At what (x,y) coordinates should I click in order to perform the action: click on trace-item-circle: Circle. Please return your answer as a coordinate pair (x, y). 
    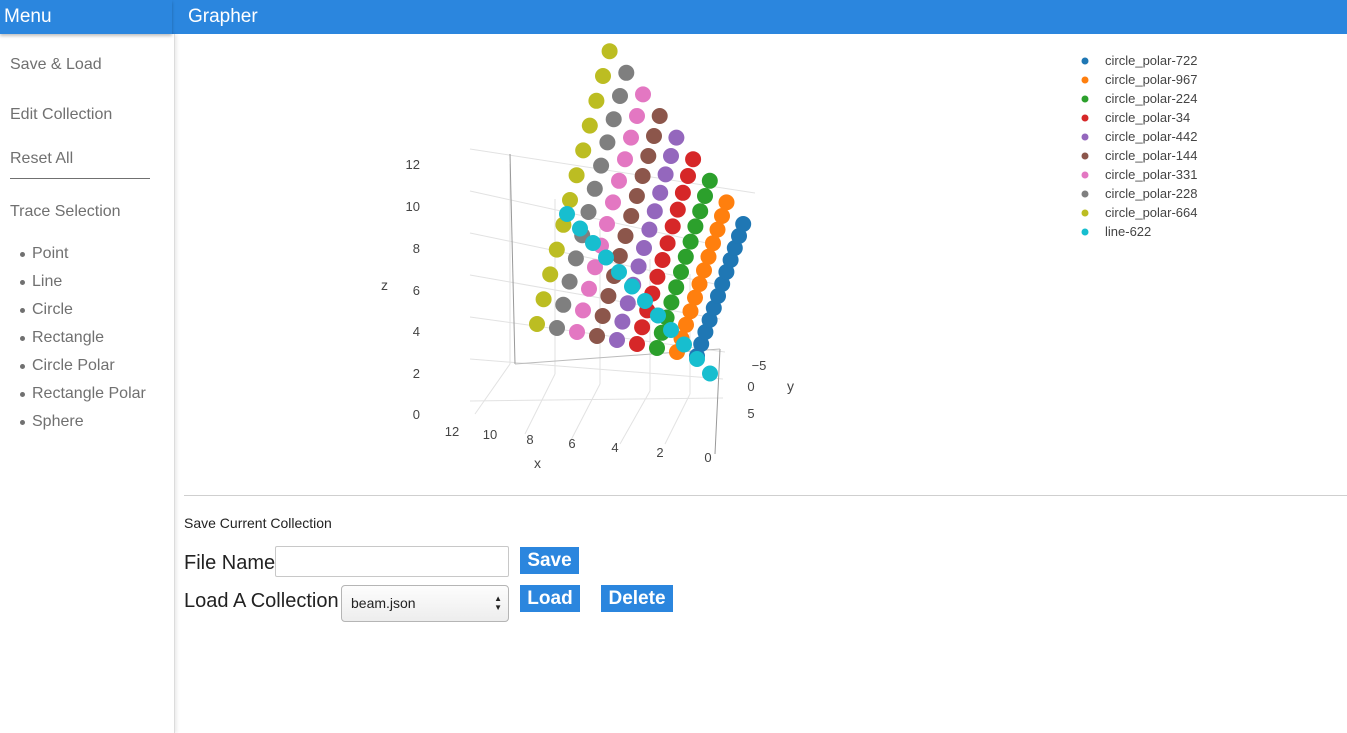
    Looking at the image, I should click on (83, 310).